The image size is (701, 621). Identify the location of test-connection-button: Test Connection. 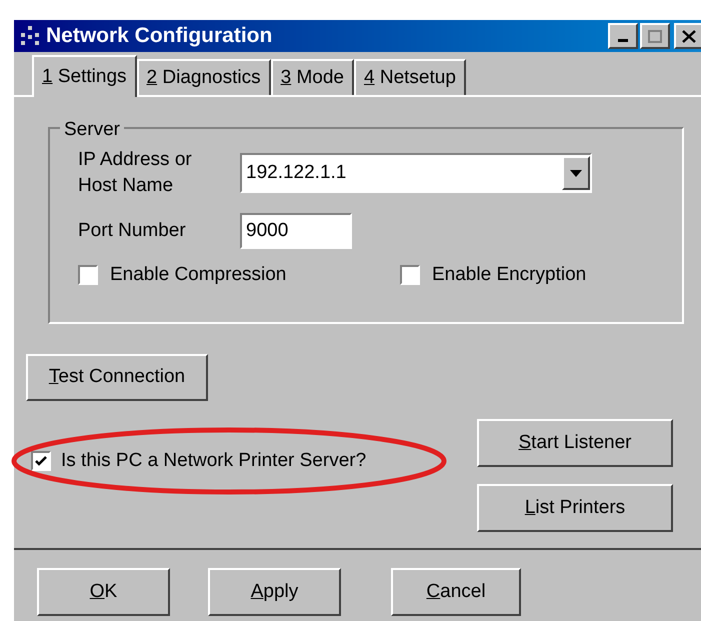
(117, 377).